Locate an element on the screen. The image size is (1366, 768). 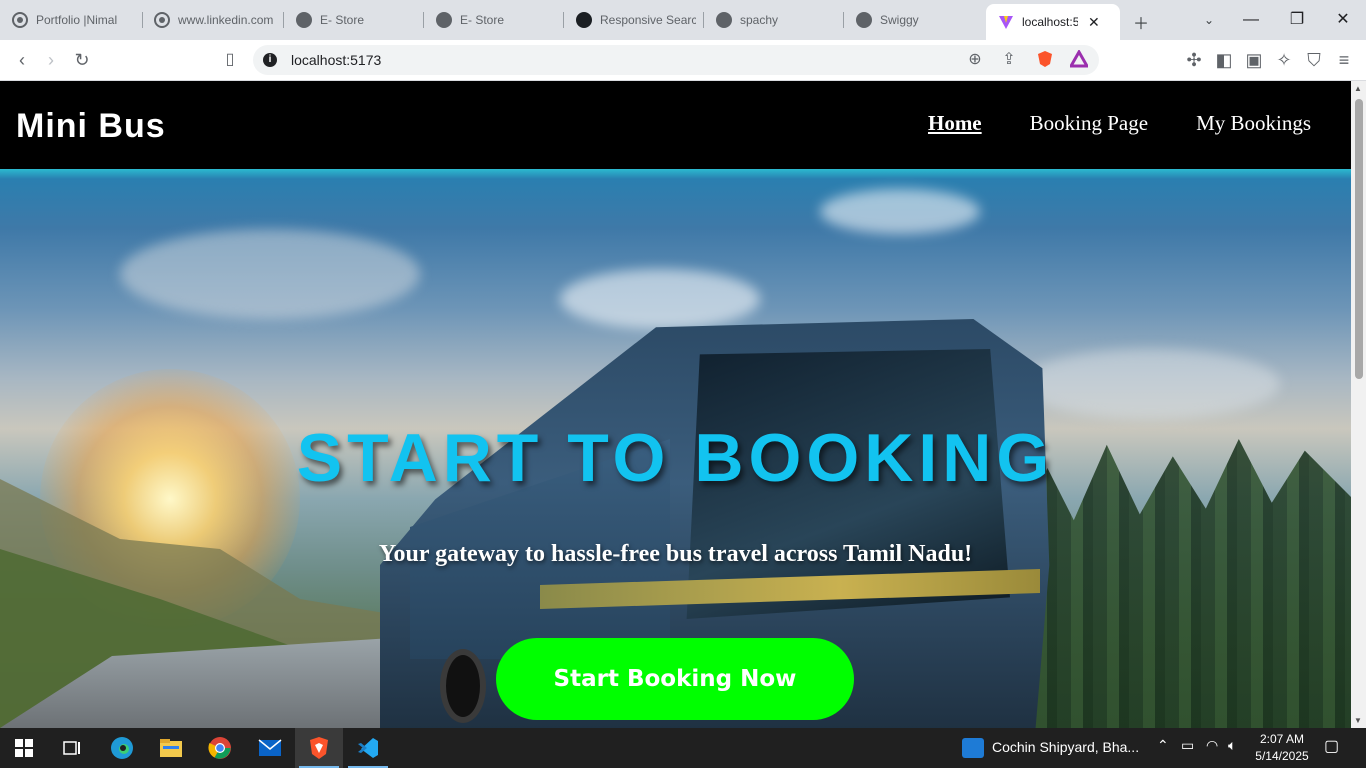
new-tab-icon: ＋ is located at coordinates (1141, 22).